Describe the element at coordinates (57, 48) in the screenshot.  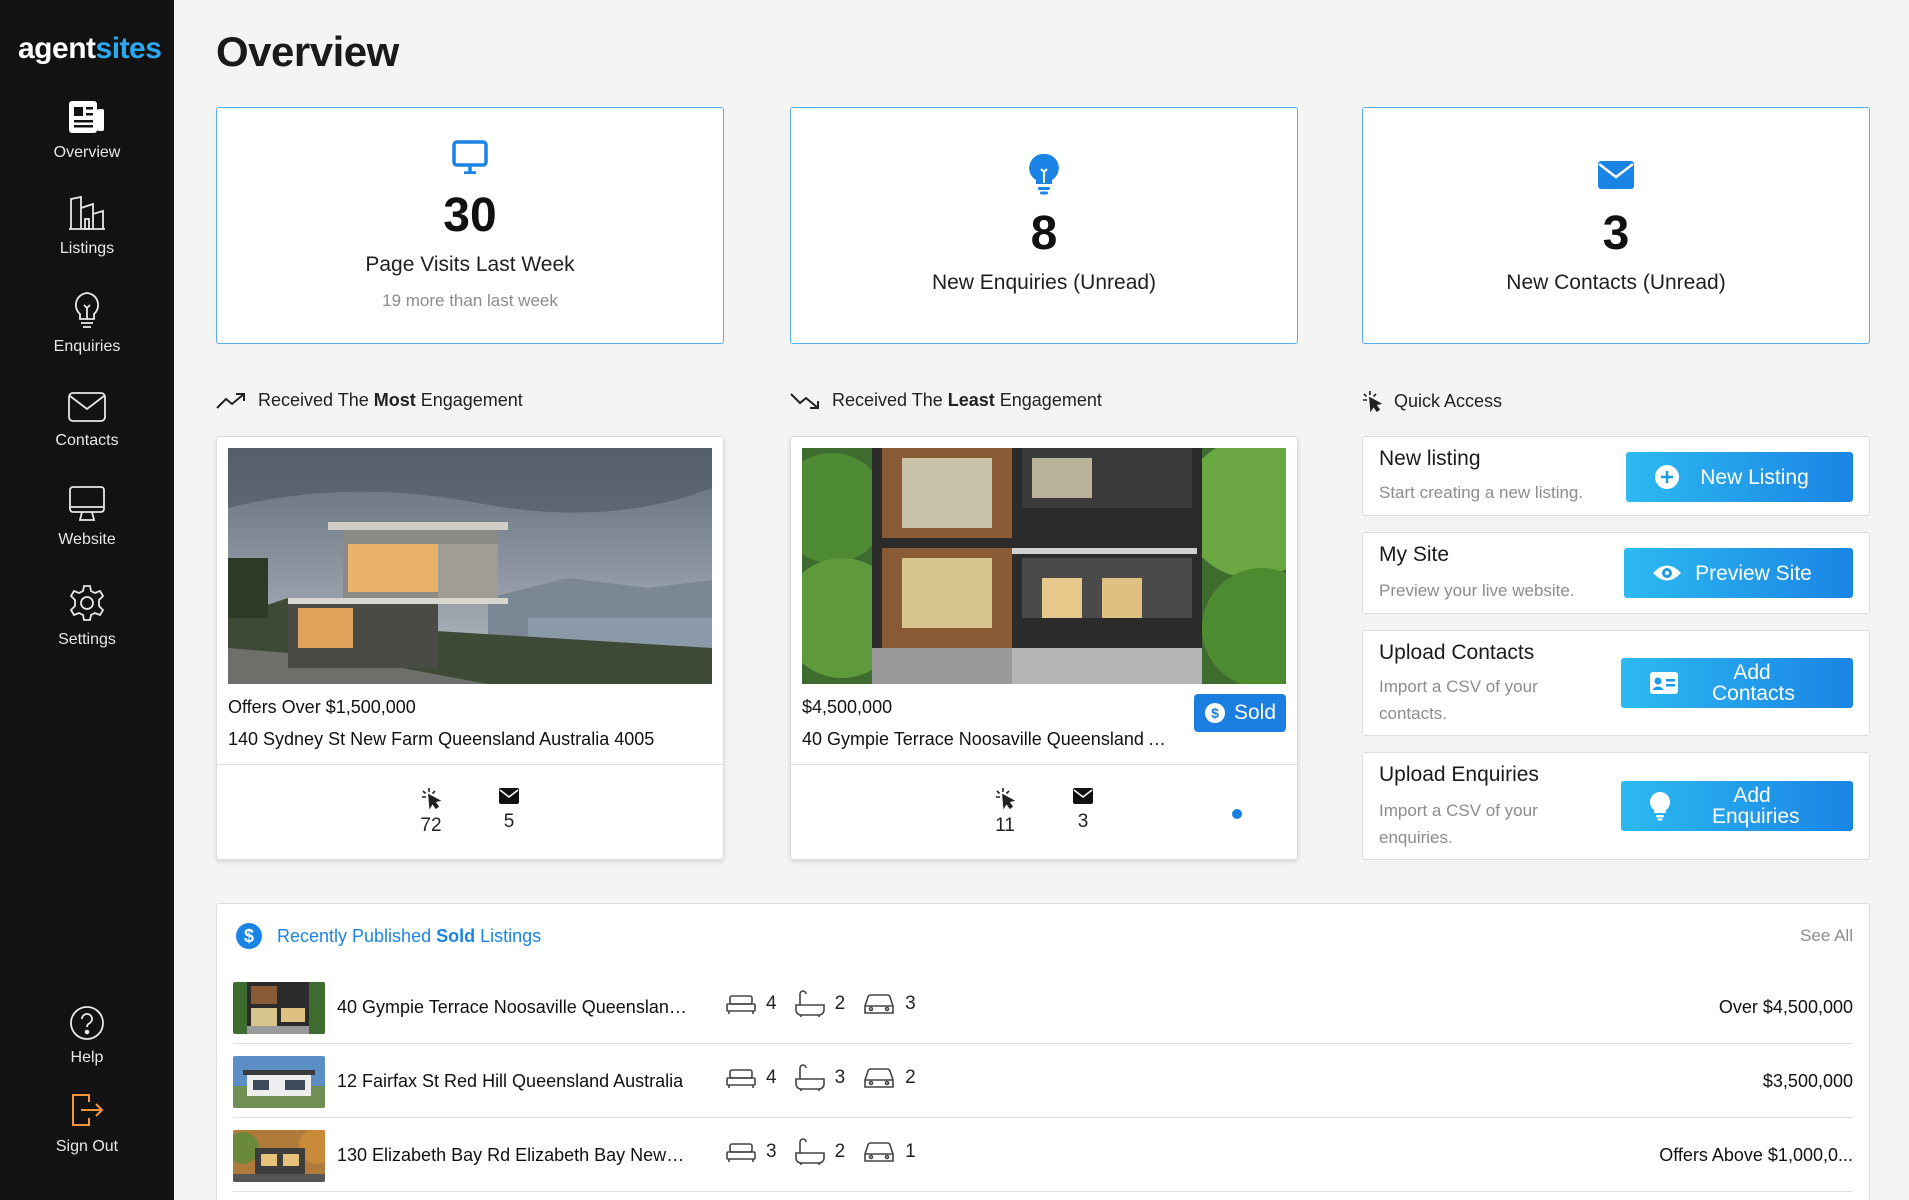
I see `logo-text-part1: agent` at that location.